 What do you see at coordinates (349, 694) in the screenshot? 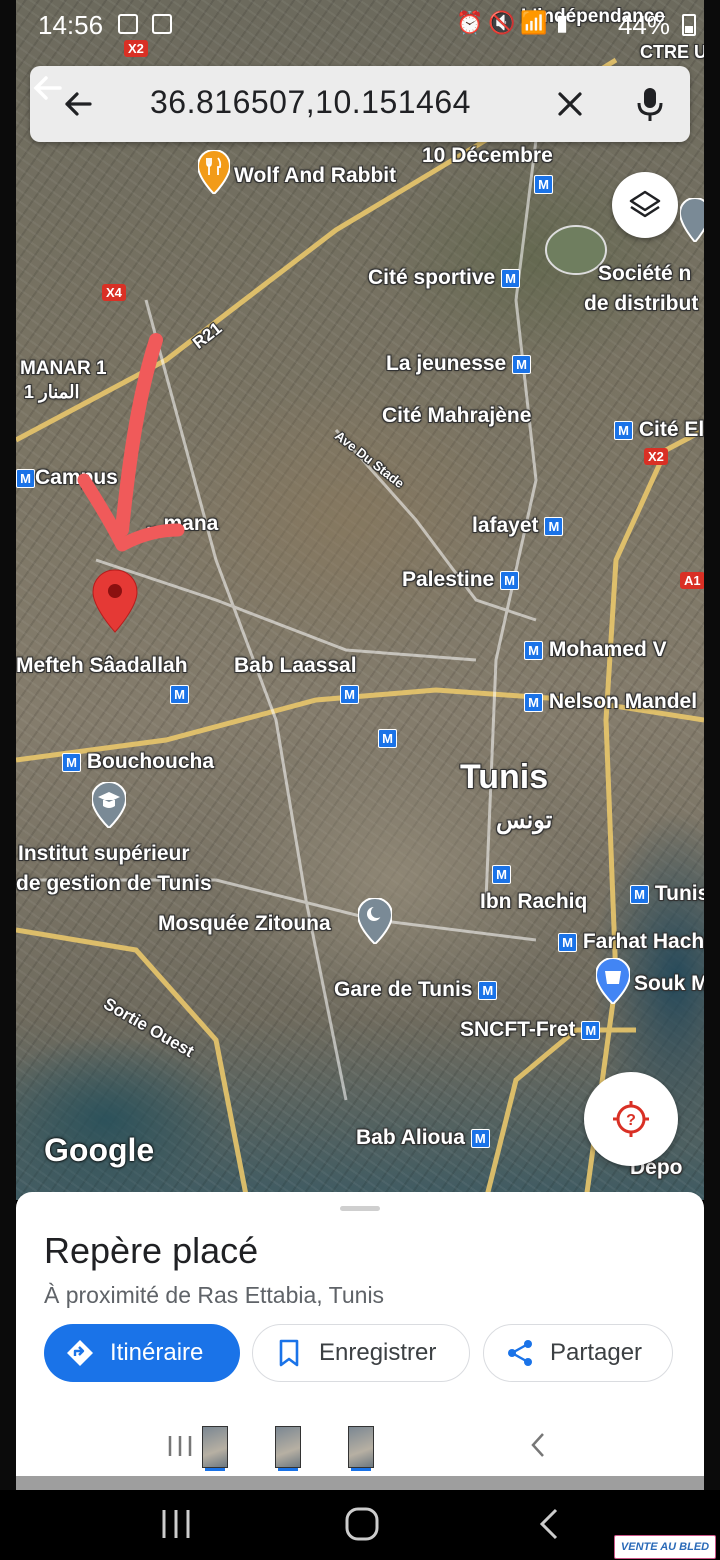
I see `metro-marker-bab-laassal: M` at bounding box center [349, 694].